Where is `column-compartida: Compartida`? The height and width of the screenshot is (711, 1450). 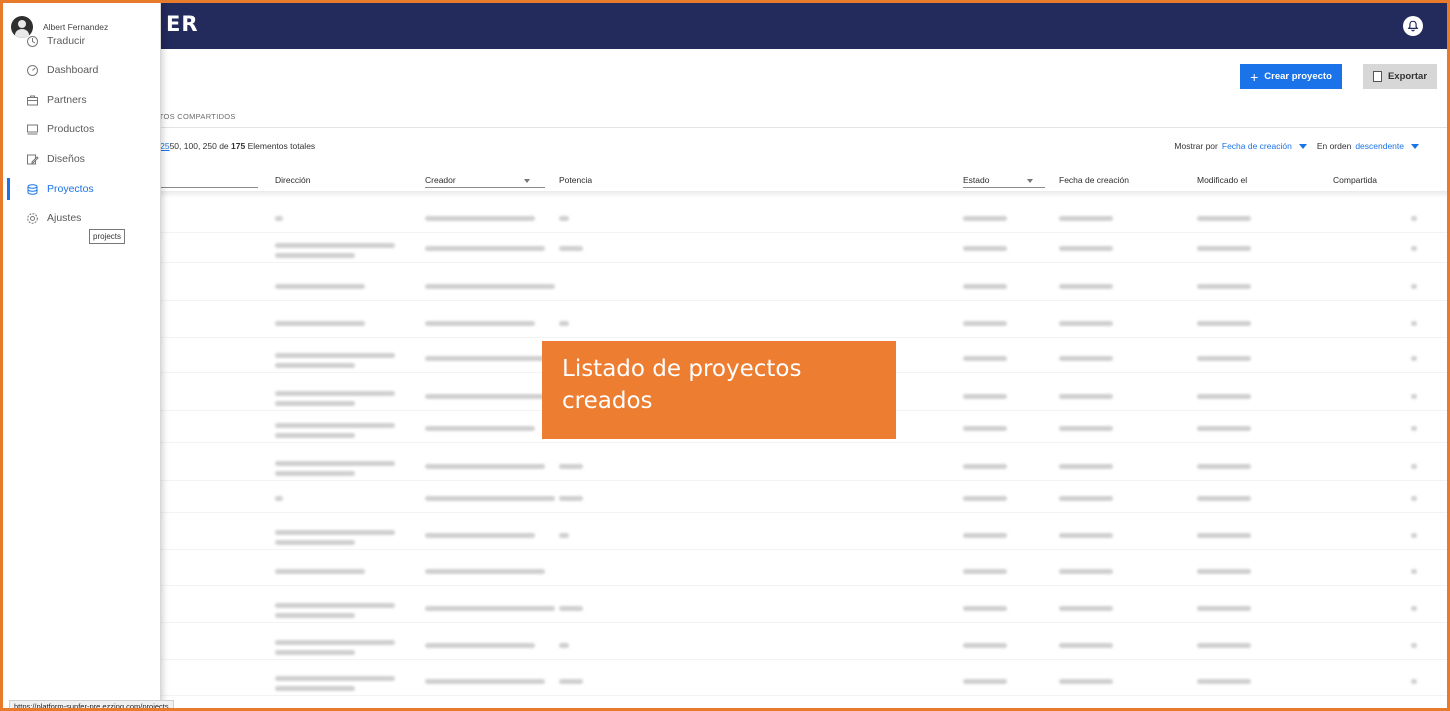
column-compartida: Compartida is located at coordinates (1355, 180).